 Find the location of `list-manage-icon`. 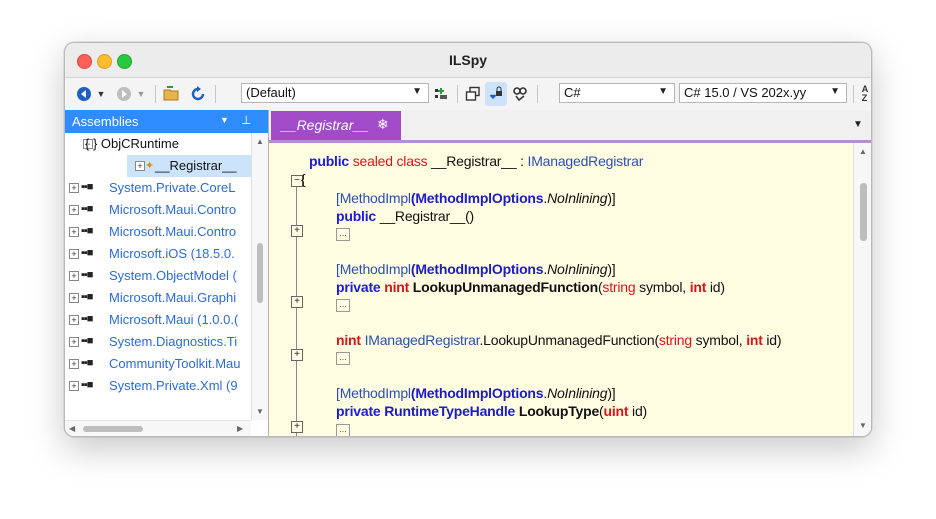

list-manage-icon is located at coordinates (441, 93).